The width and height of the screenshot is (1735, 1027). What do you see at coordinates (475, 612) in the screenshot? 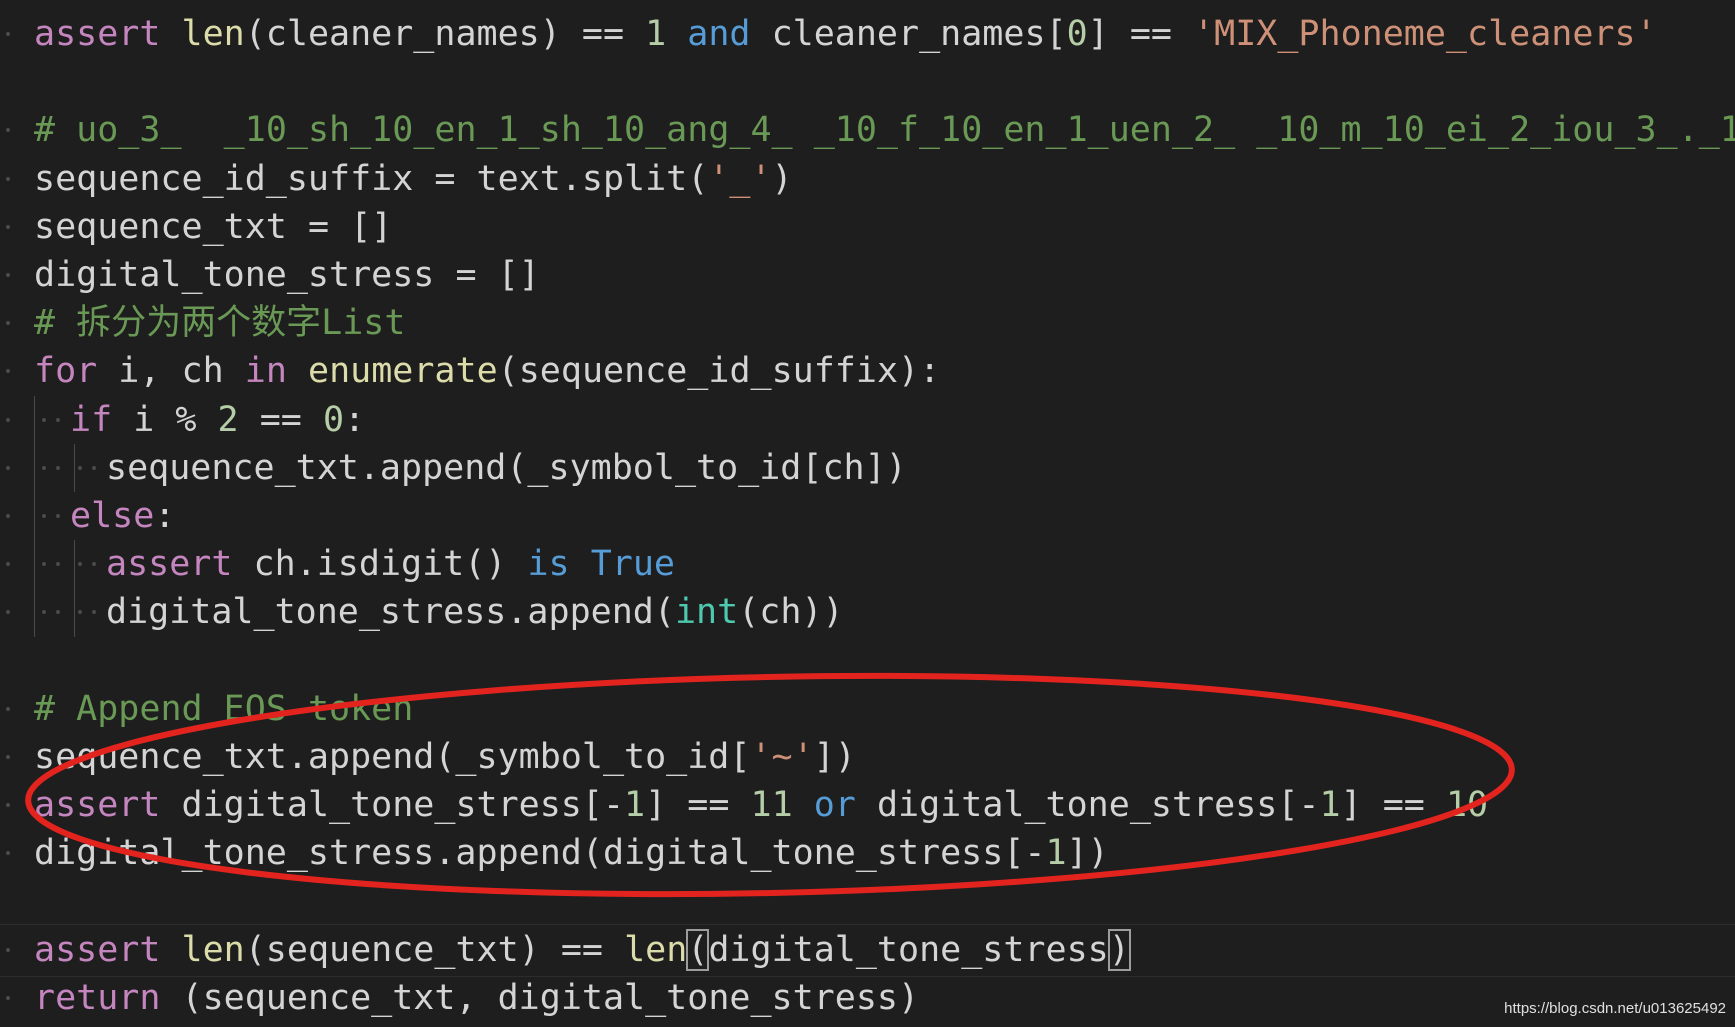
I see `code-text: digital_tone_stress.append(int(ch))` at bounding box center [475, 612].